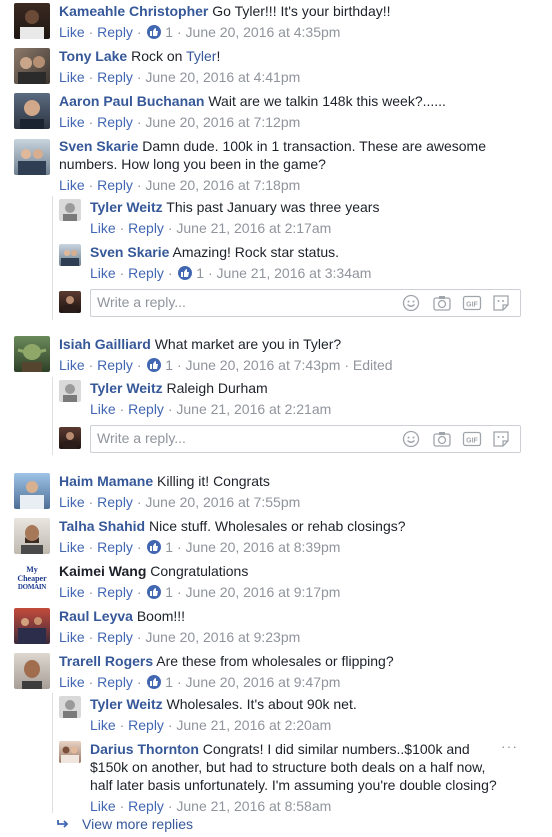 The image size is (552, 837). I want to click on timestamp: June 20, 2016 at 7:55pm, so click(222, 502).